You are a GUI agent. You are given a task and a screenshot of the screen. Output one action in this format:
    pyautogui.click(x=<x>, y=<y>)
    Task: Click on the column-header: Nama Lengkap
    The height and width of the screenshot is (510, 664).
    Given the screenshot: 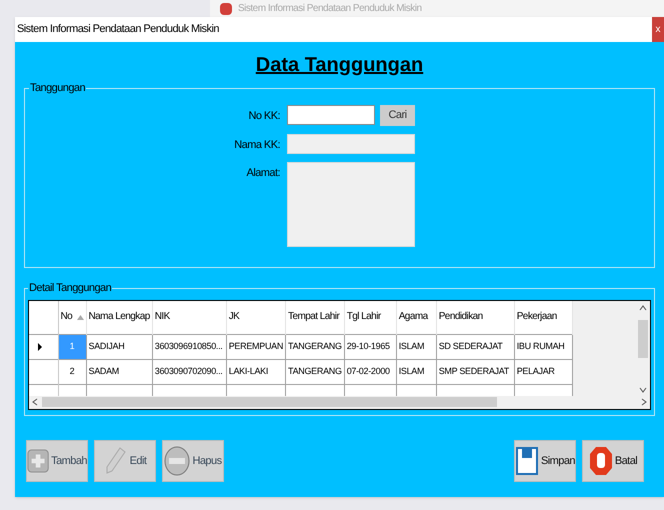 What is the action you would take?
    pyautogui.click(x=119, y=317)
    